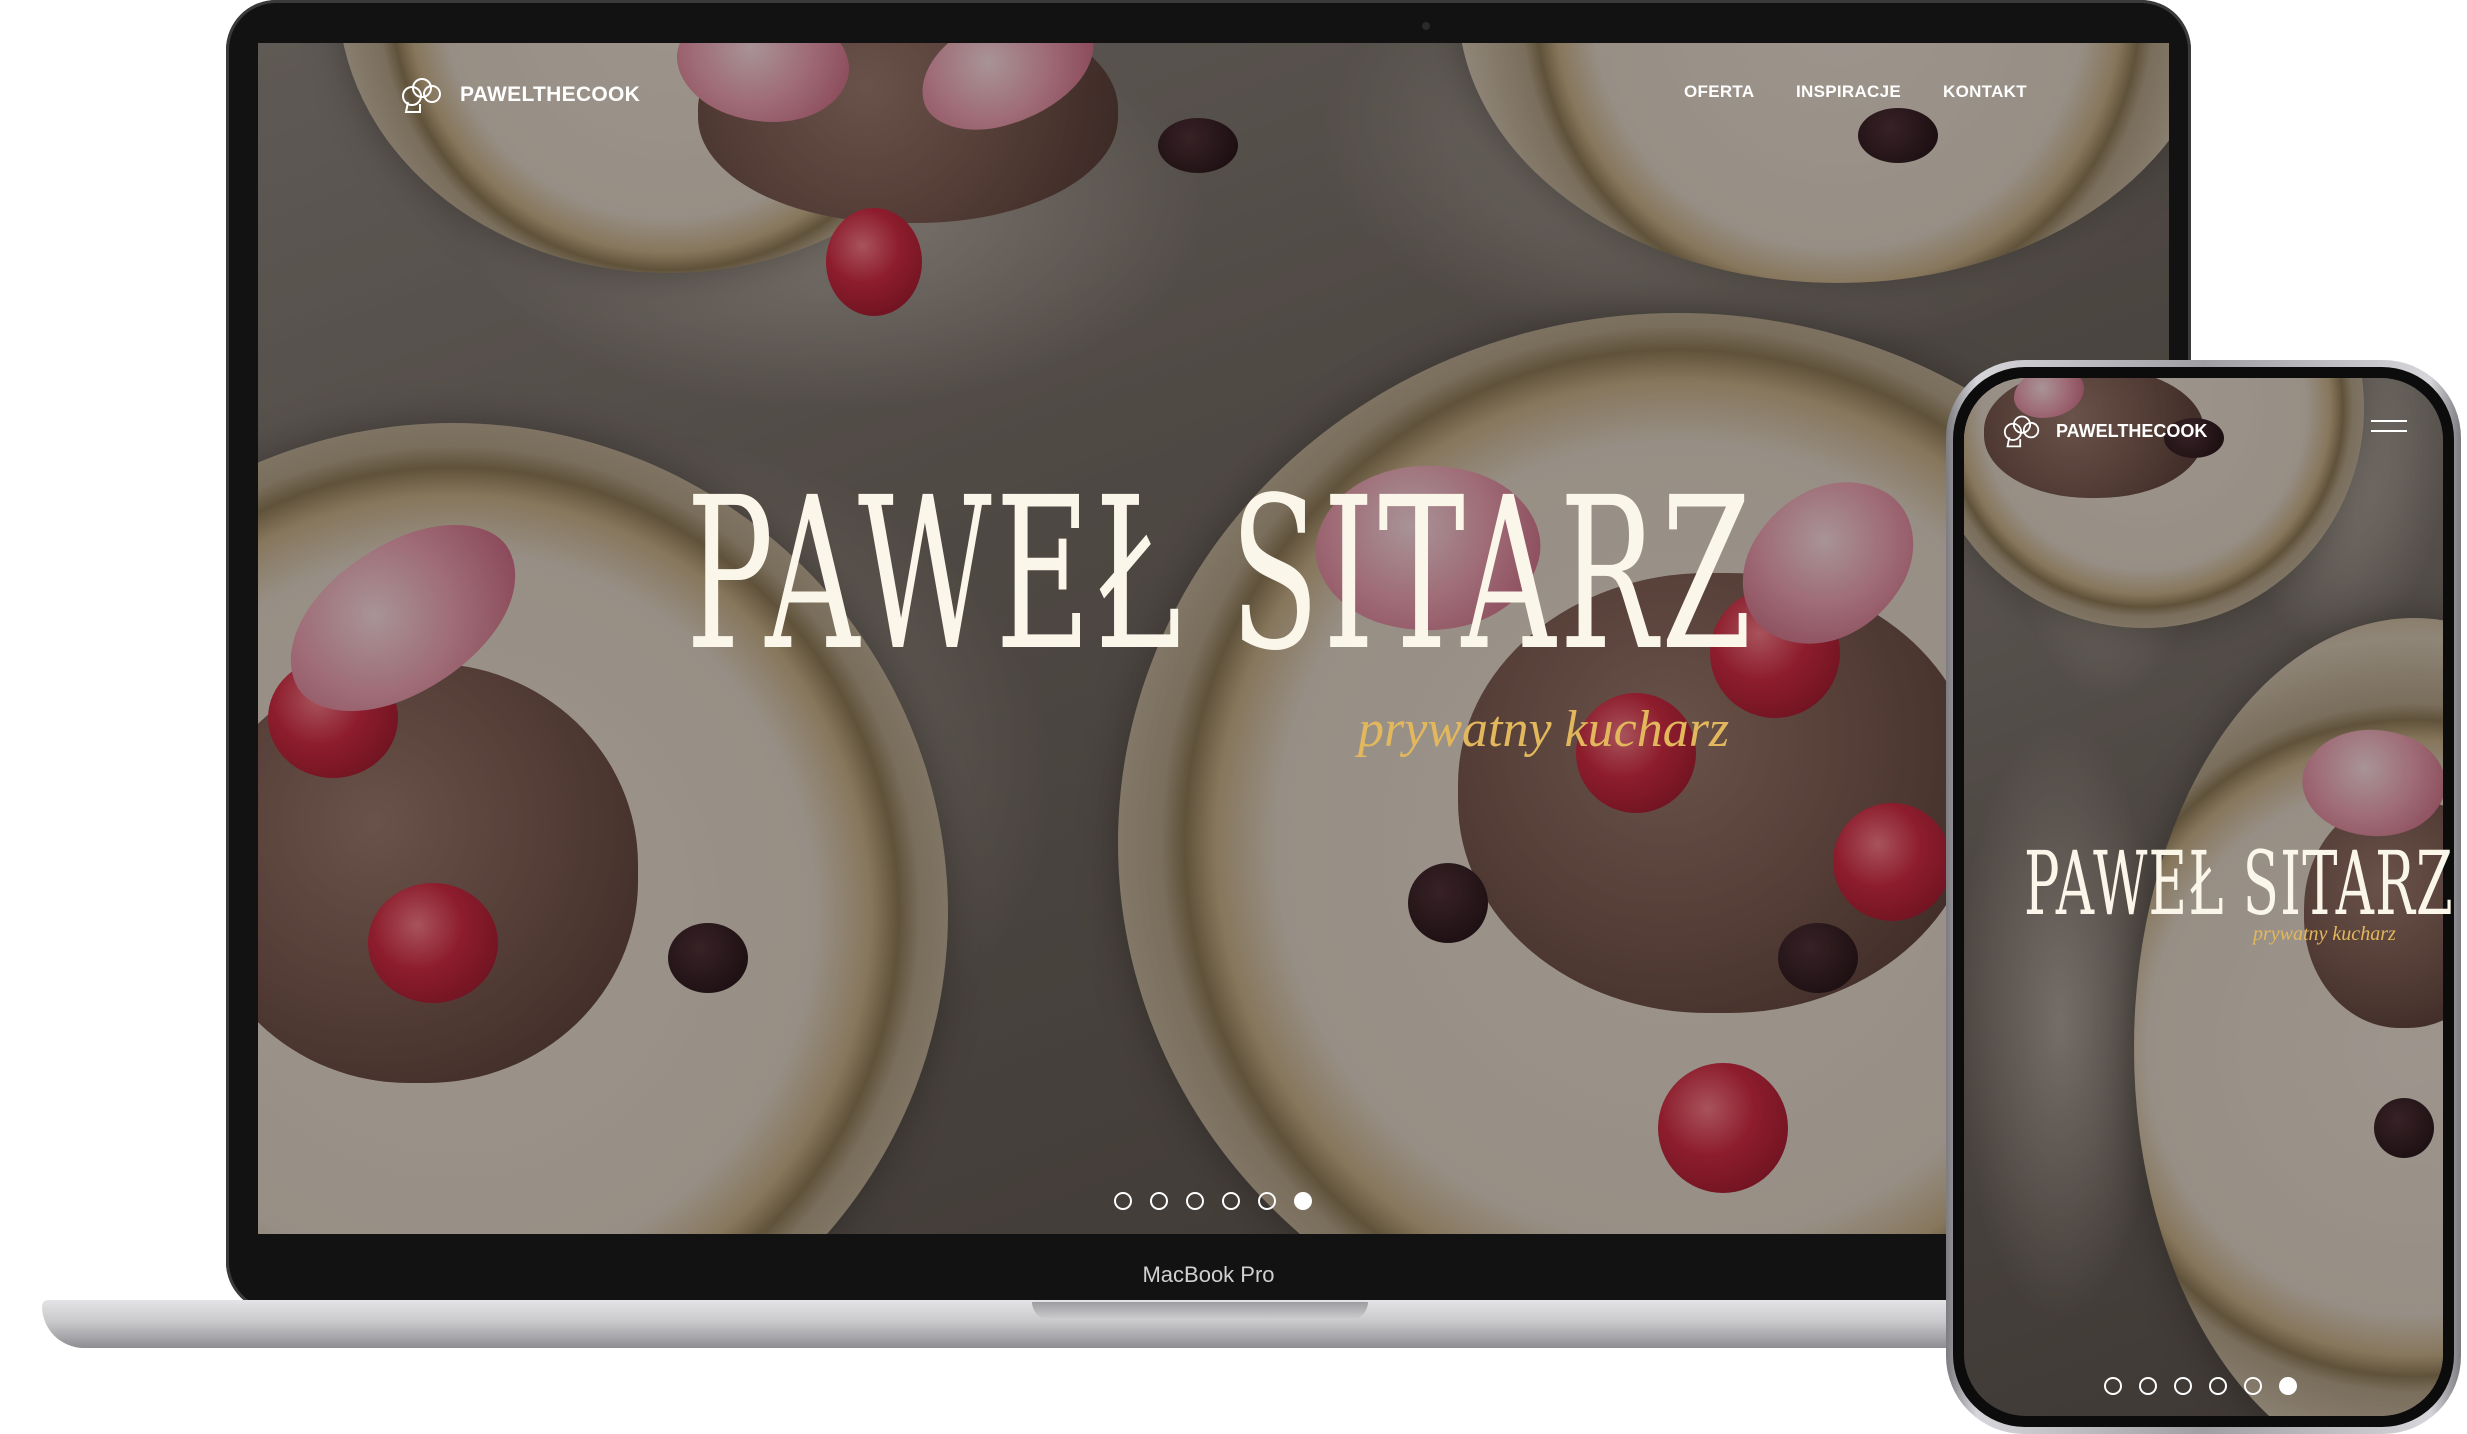 This screenshot has height=1434, width=2467. What do you see at coordinates (1544, 729) in the screenshot?
I see `hero-subtitle: prywatny kucharz` at bounding box center [1544, 729].